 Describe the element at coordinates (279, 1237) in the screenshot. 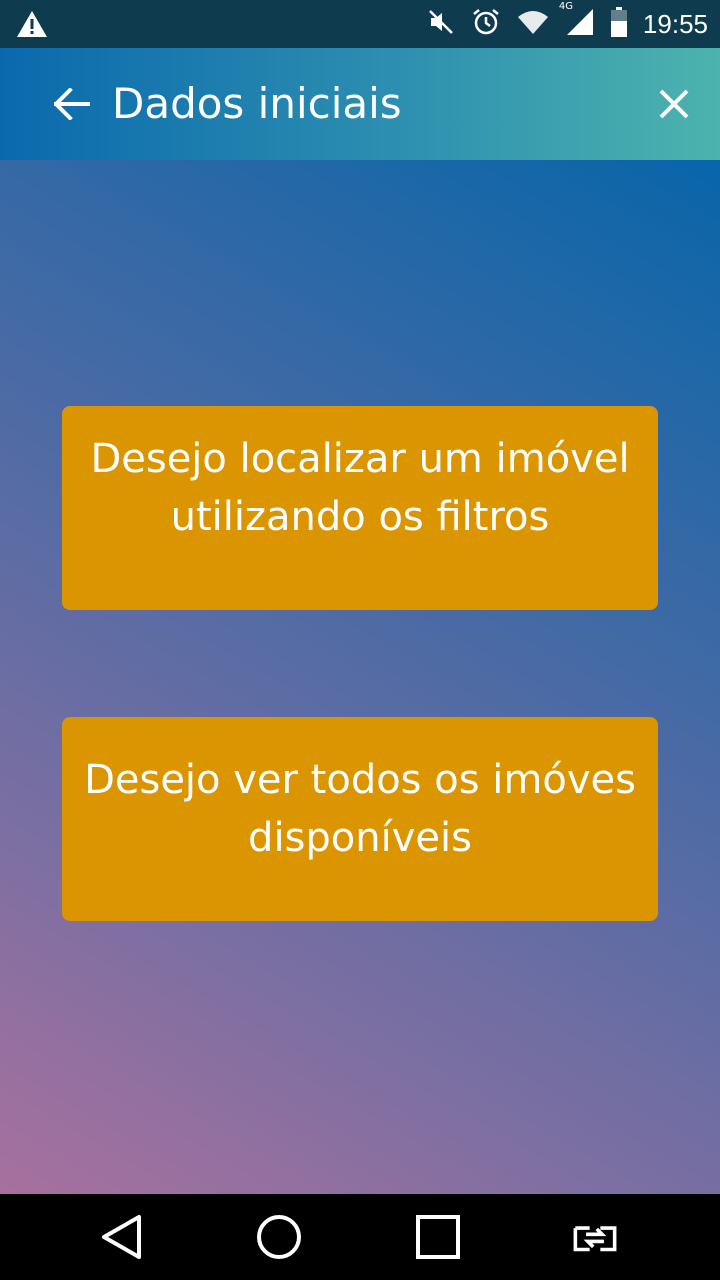

I see `home-circle-icon` at that location.